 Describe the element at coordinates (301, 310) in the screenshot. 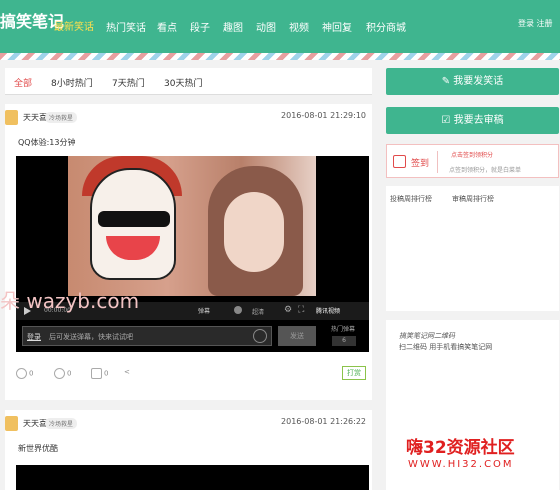

I see `fullscreen-icon: ⛶` at that location.